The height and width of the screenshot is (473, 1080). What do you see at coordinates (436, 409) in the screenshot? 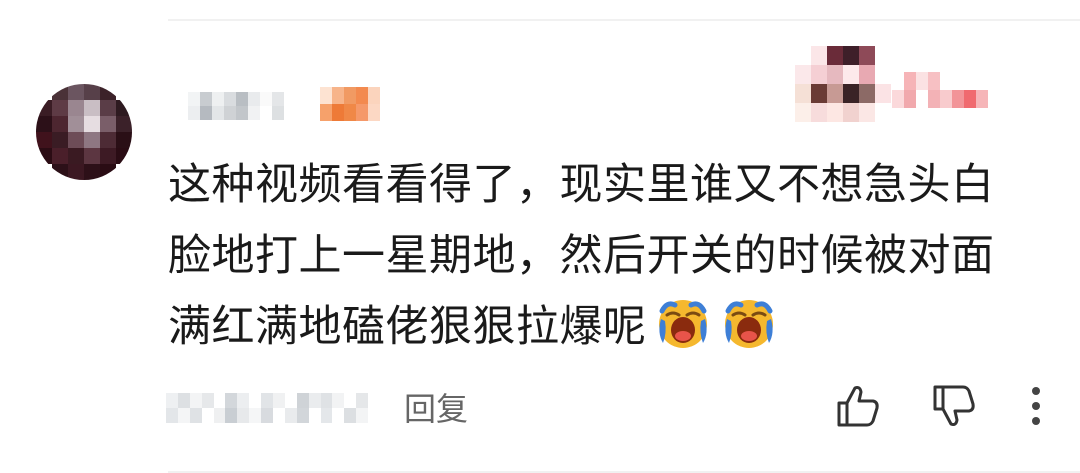
I see `reply-button: 回复` at bounding box center [436, 409].